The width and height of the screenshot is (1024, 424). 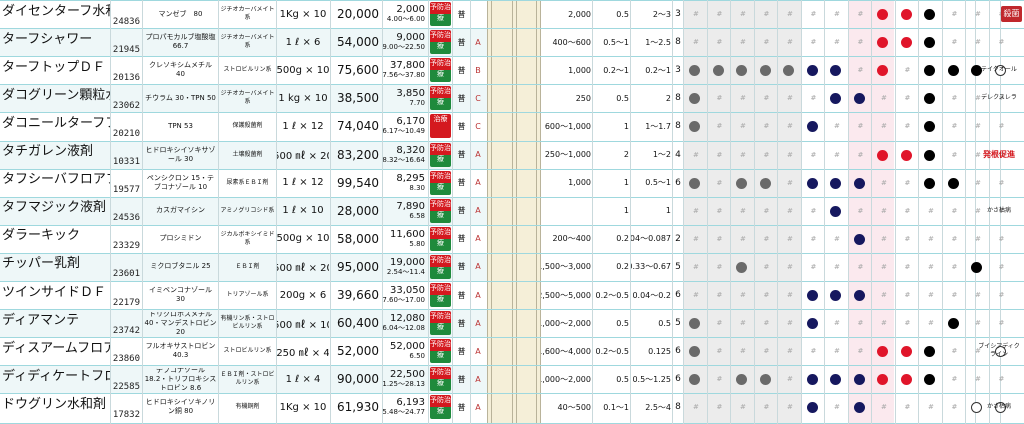 I want to click on unit-price-range: 6.17～10.49, so click(x=404, y=131).